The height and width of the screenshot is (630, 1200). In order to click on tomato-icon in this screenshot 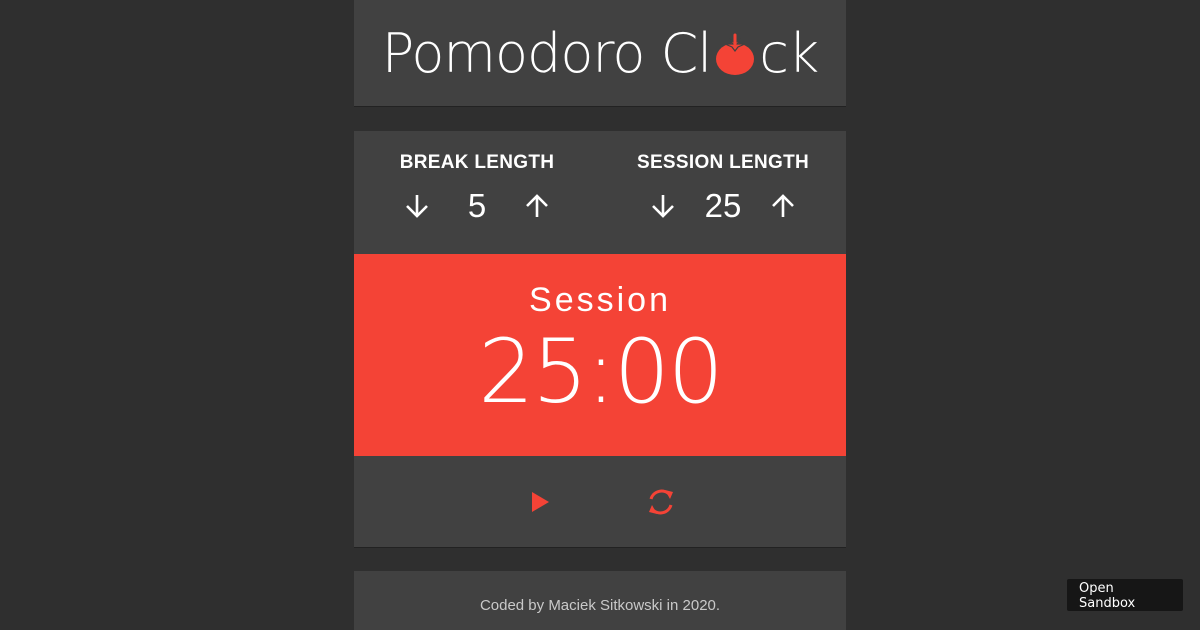, I will do `click(735, 54)`.